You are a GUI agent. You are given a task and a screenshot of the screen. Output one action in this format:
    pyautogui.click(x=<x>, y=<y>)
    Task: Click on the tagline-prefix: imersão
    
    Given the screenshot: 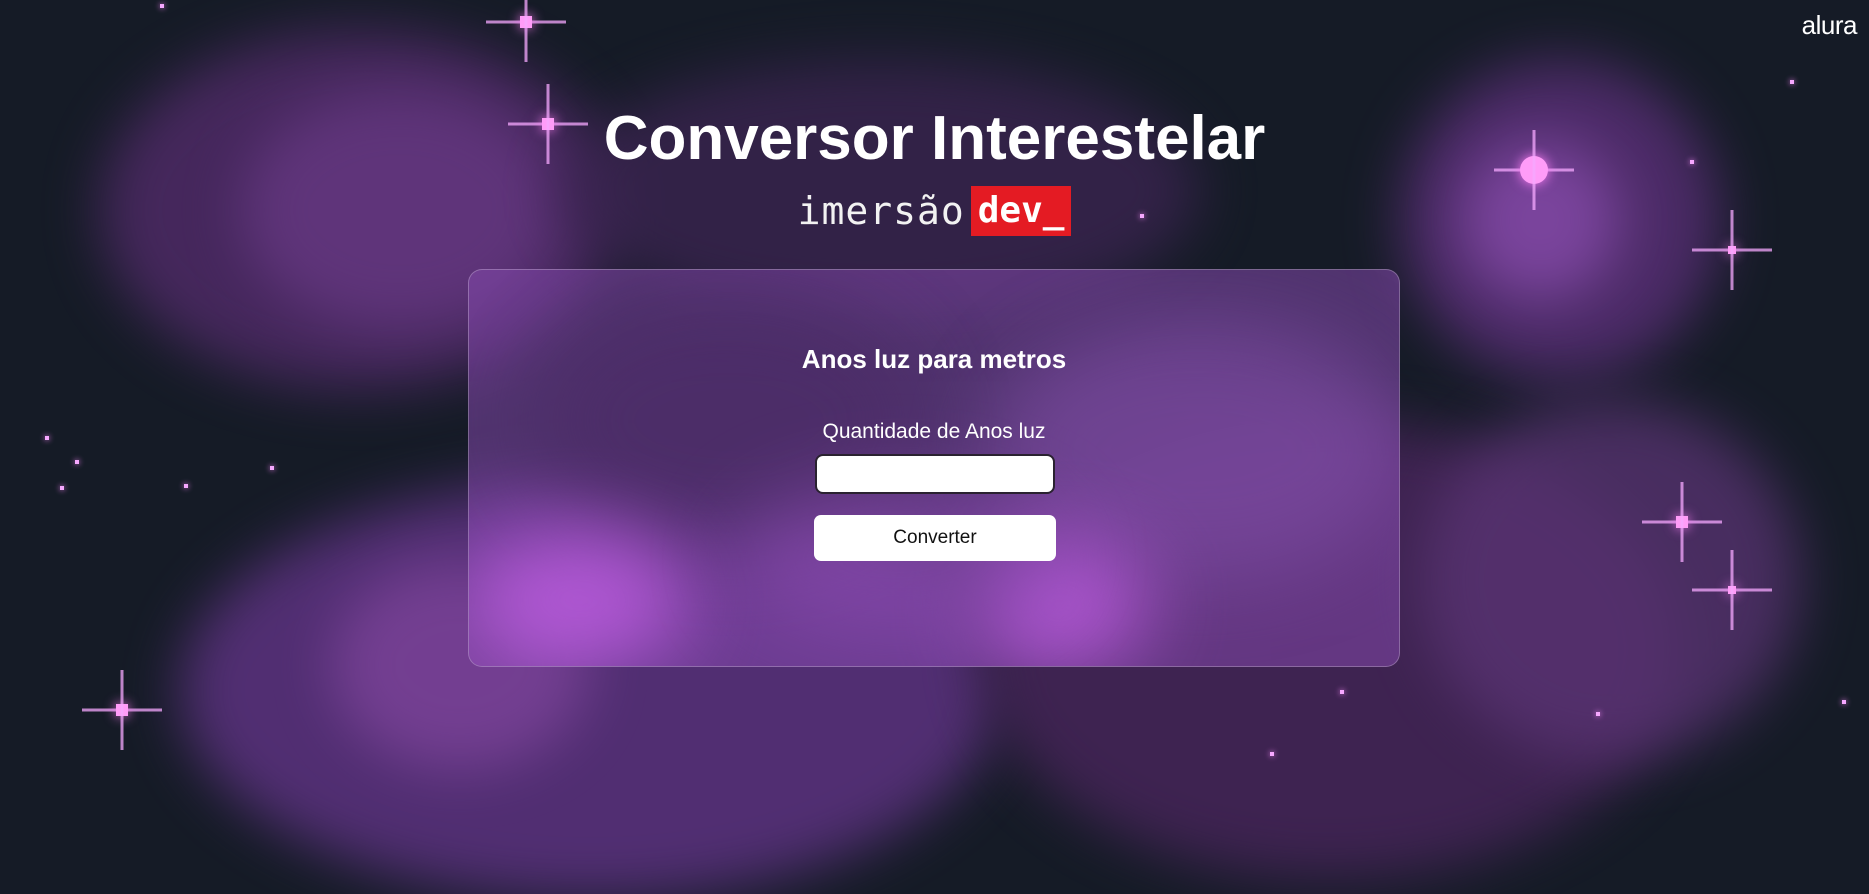 What is the action you would take?
    pyautogui.click(x=881, y=211)
    